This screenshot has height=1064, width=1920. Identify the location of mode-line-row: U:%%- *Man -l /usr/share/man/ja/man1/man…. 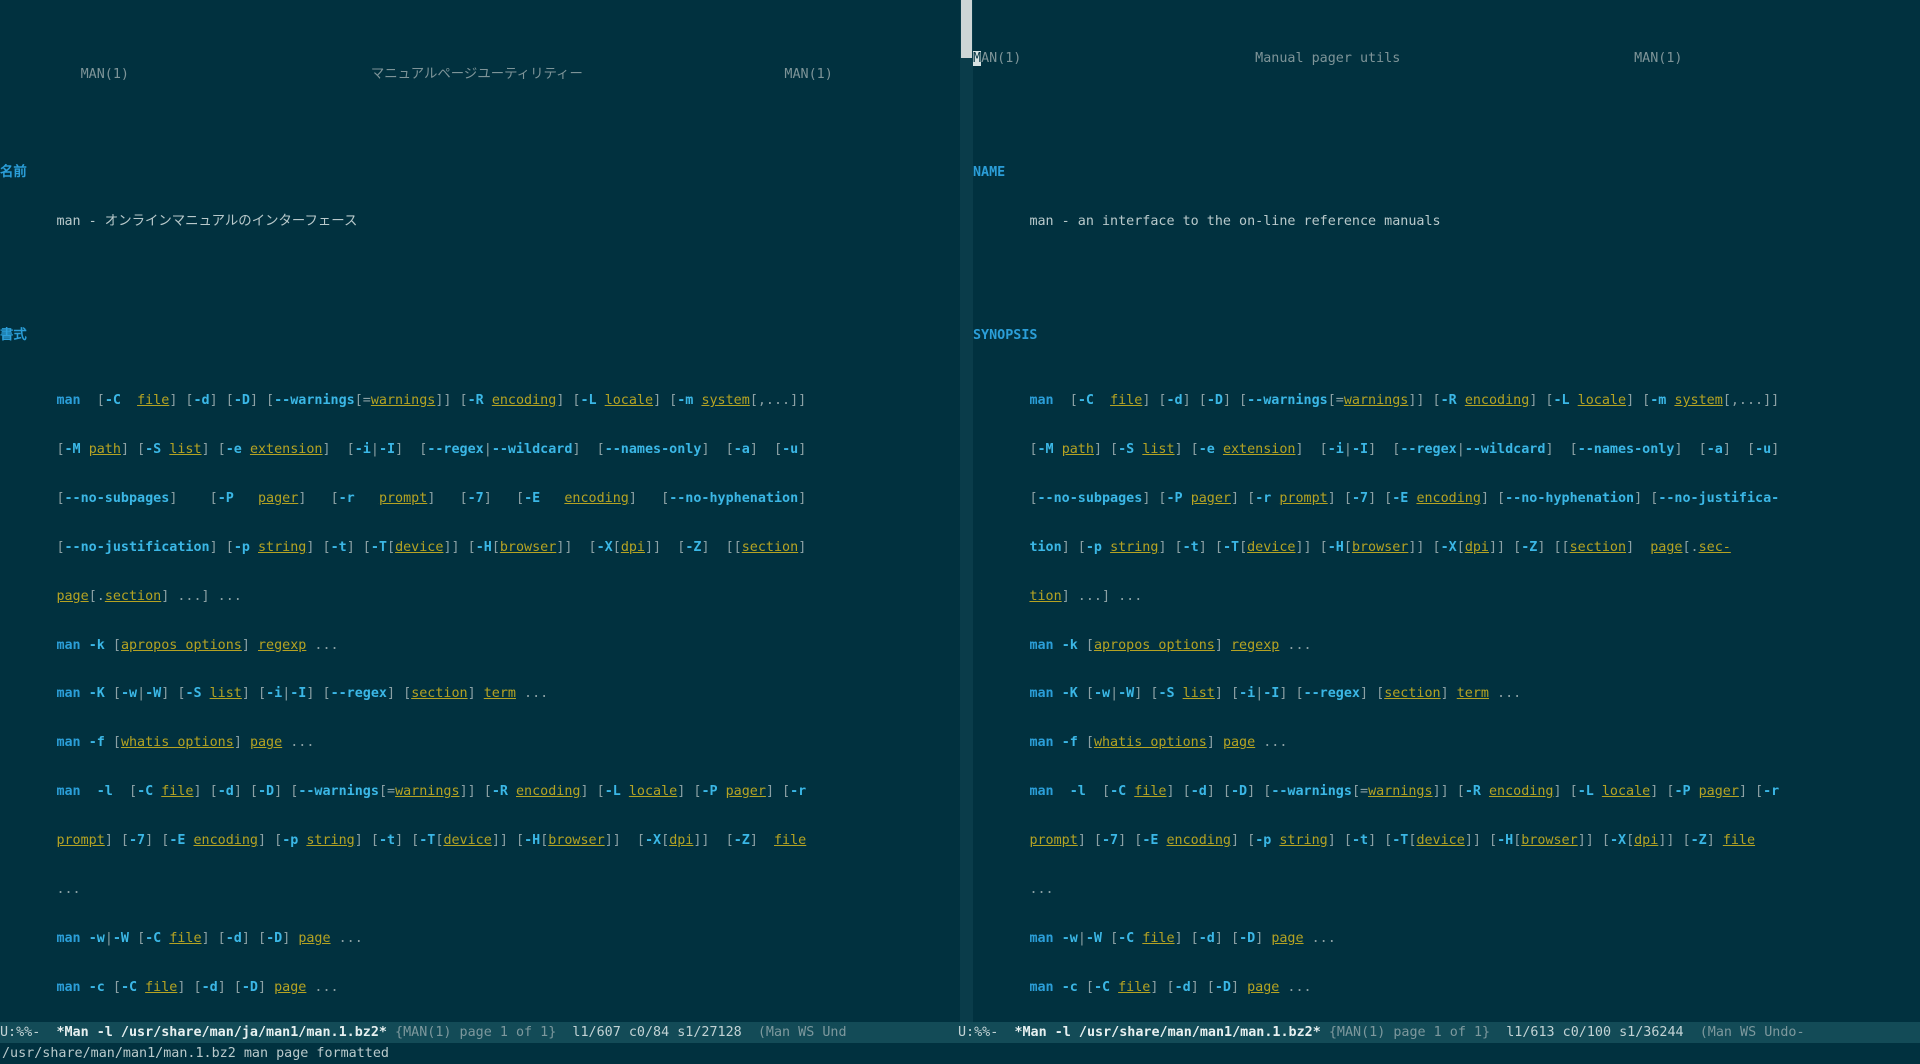
(960, 1032).